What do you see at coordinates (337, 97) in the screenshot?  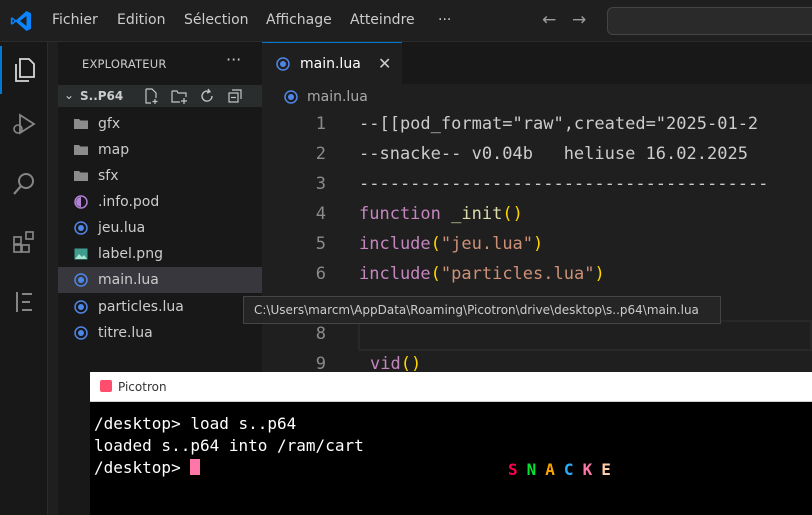 I see `breadcrumb-file: main.lua` at bounding box center [337, 97].